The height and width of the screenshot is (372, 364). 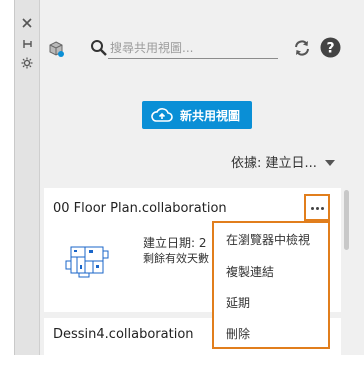 What do you see at coordinates (87, 261) in the screenshot?
I see `floor-plan-thumbnail` at bounding box center [87, 261].